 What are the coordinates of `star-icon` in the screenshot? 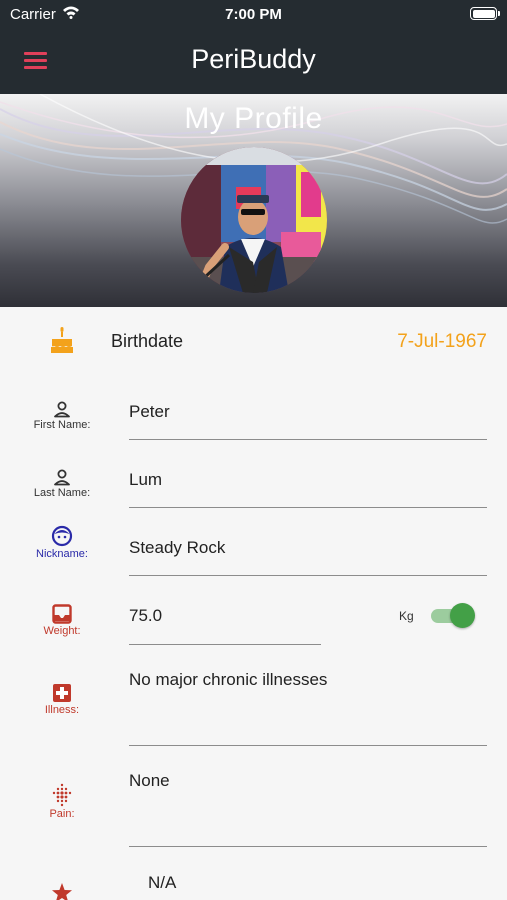 It's located at (62, 891).